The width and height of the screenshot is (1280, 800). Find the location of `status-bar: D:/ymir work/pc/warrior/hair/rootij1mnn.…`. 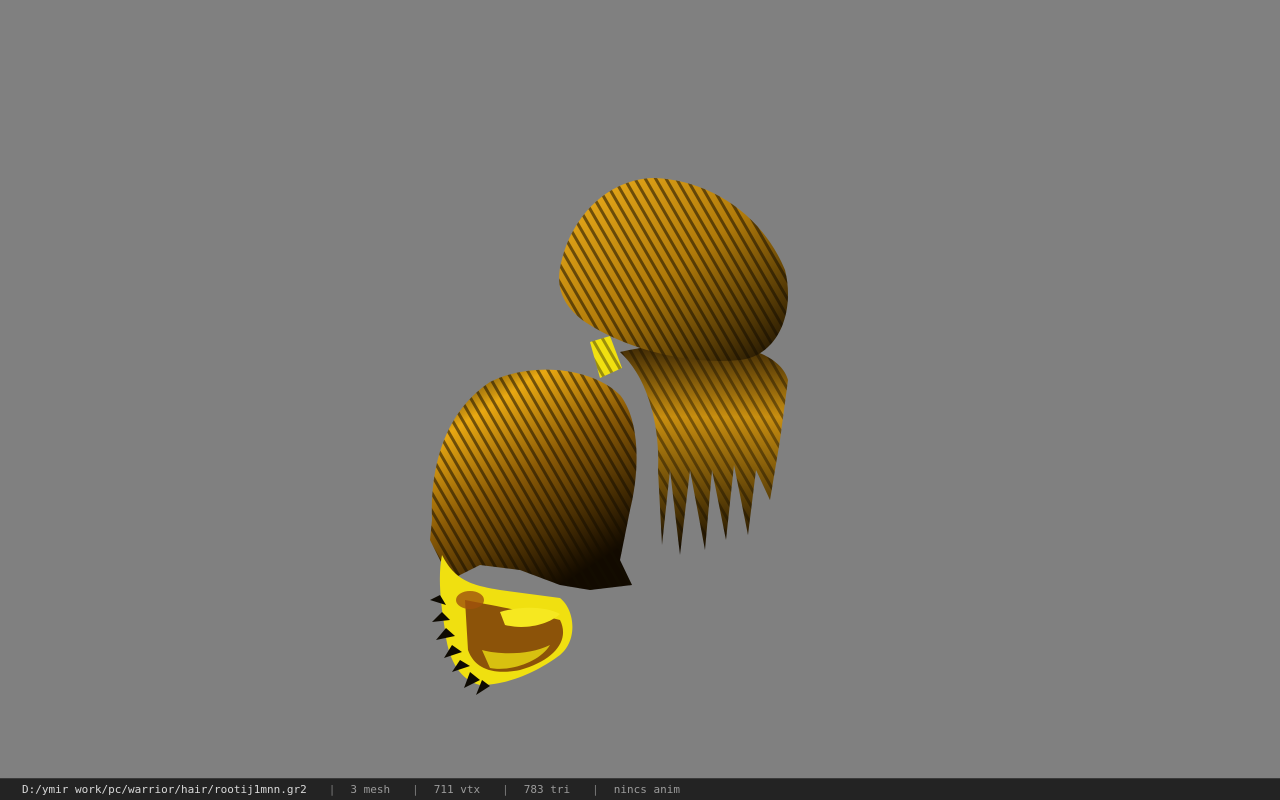

status-bar: D:/ymir work/pc/warrior/hair/rootij1mnn.… is located at coordinates (640, 789).